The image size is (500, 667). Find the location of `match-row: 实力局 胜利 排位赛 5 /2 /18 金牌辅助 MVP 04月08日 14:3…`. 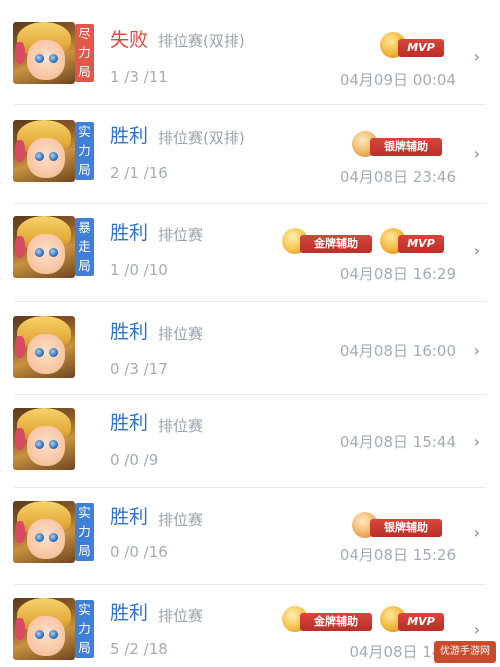

match-row: 实力局 胜利 排位赛 5 /2 /18 金牌辅助 MVP 04月08日 14:3… is located at coordinates (250, 626).